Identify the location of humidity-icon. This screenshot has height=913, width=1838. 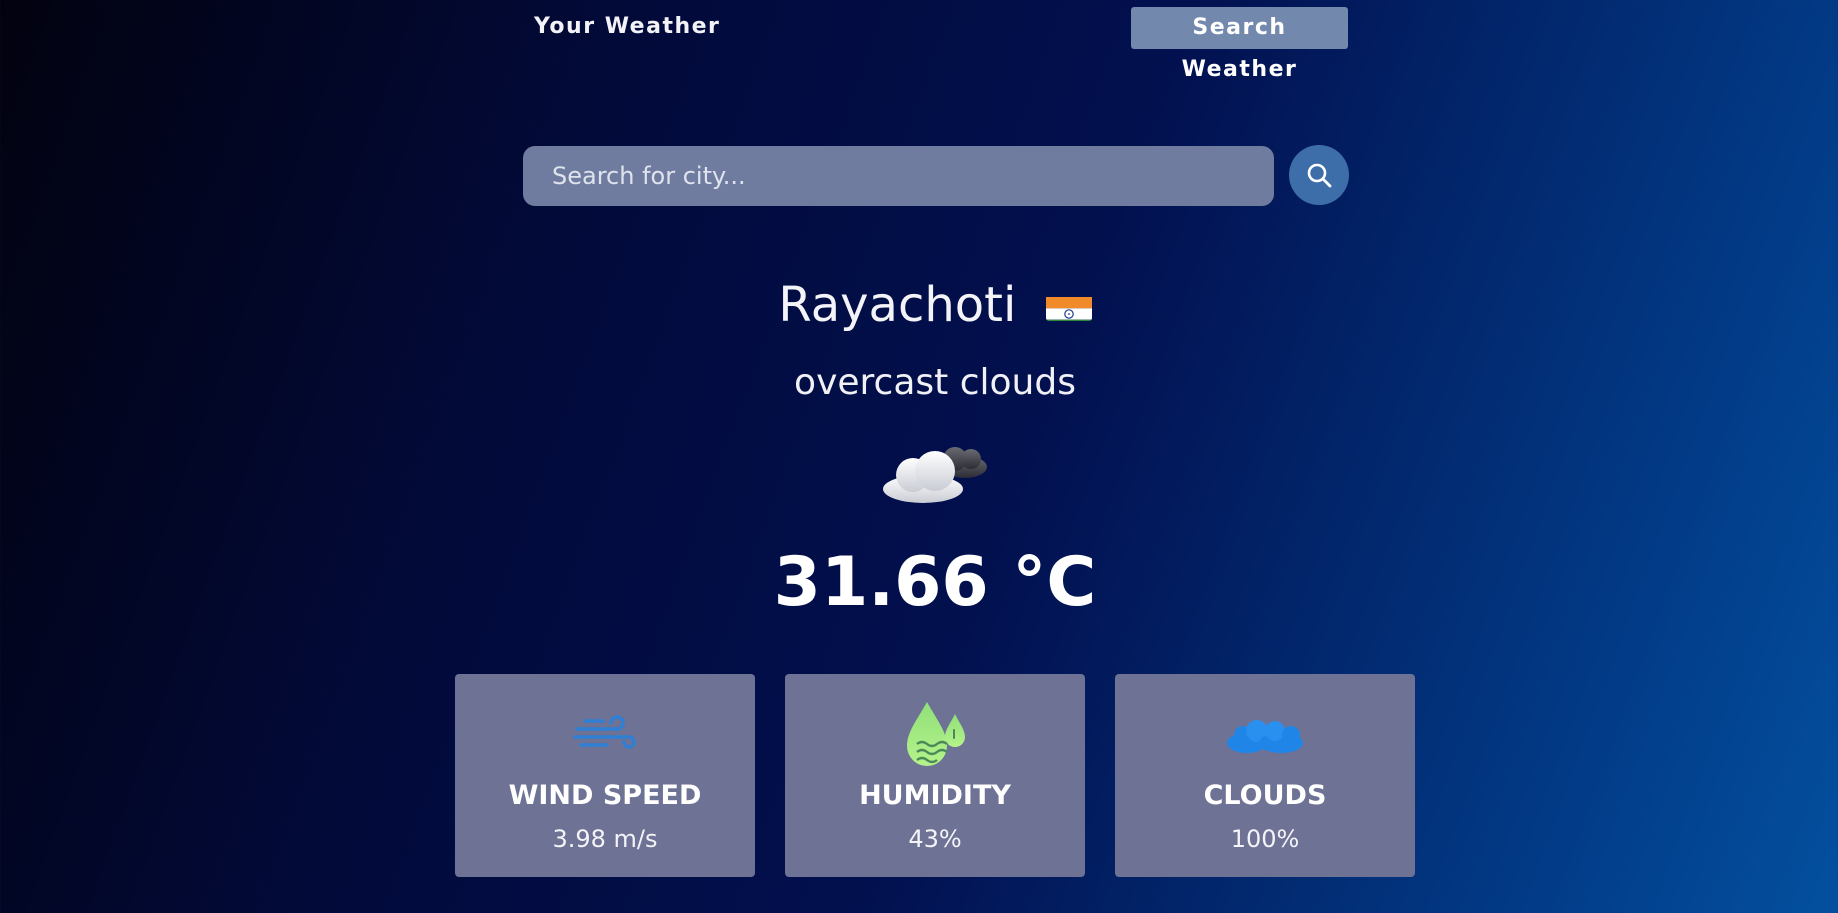
(936, 734).